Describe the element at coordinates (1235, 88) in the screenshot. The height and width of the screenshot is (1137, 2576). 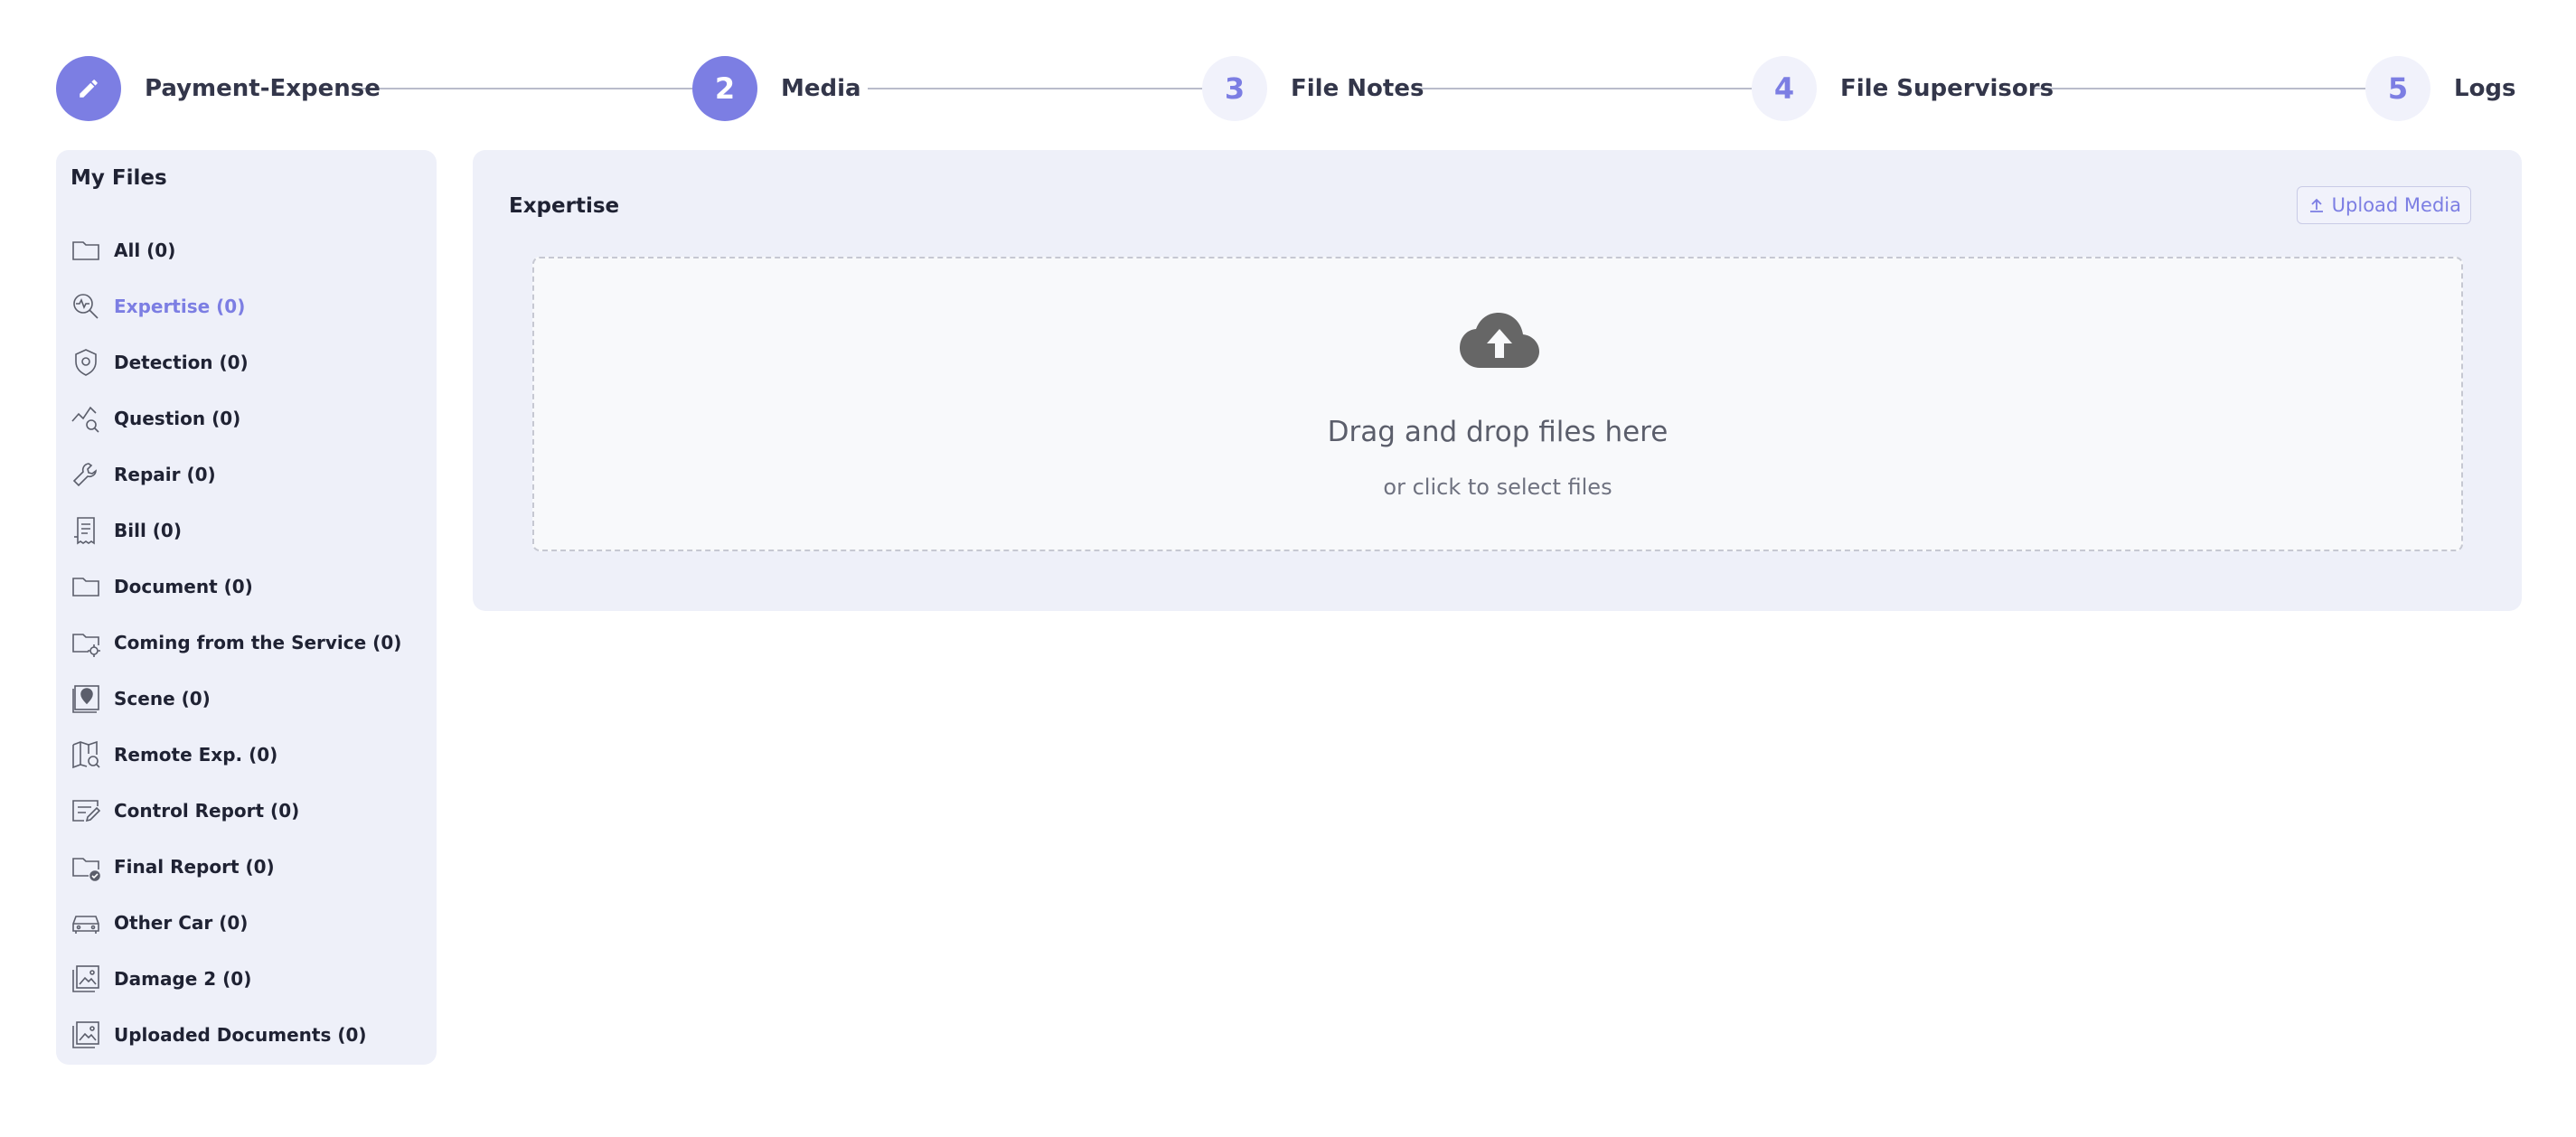
I see `step-number: 3` at that location.